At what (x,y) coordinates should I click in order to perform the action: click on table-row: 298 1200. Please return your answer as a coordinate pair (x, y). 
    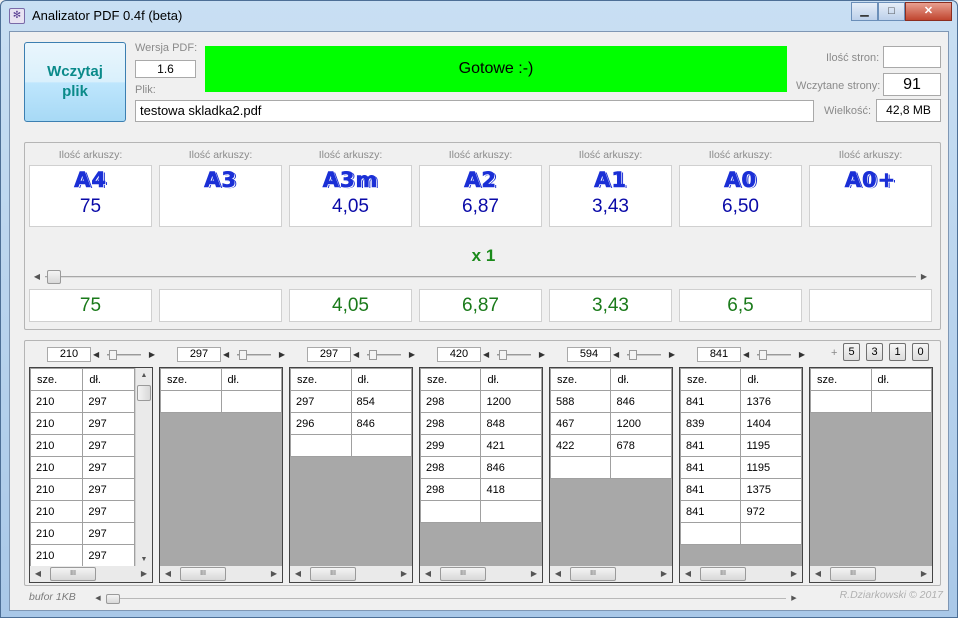
    Looking at the image, I should click on (481, 401).